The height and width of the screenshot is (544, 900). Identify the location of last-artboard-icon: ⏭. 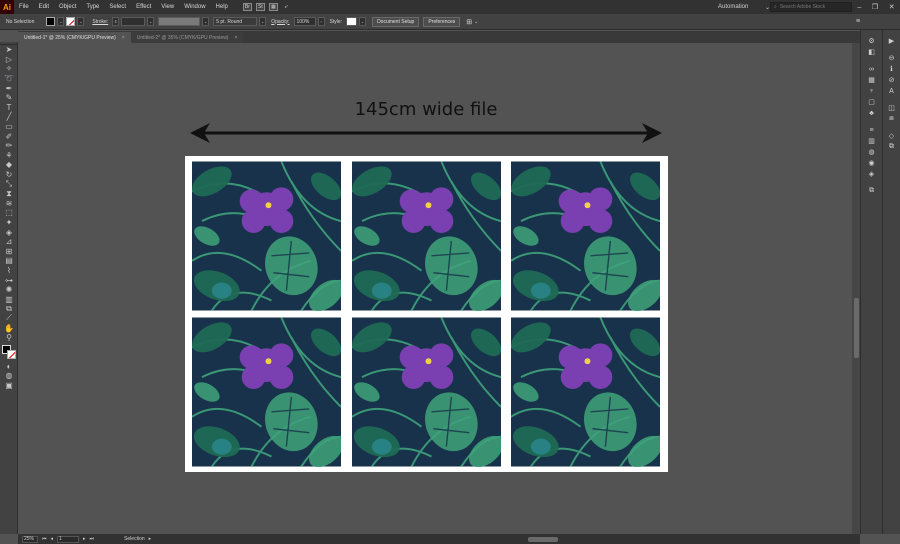
(92, 539).